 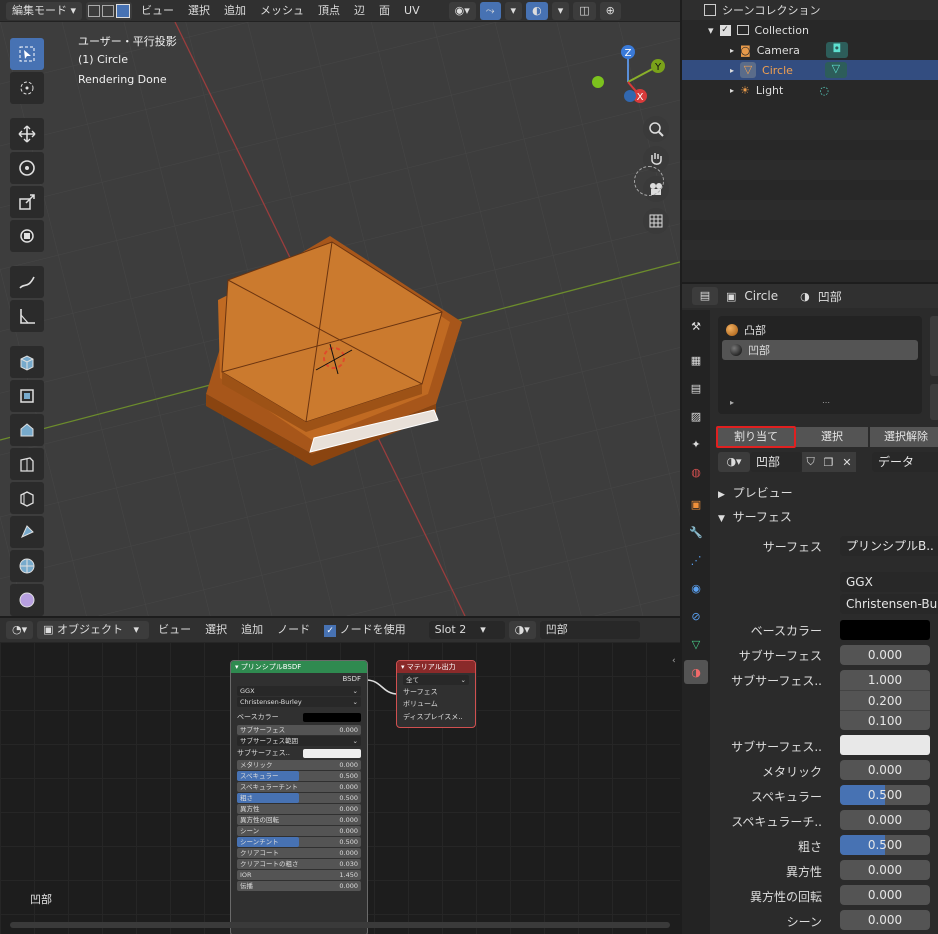 I want to click on menu-mesh: メッシュ, so click(x=282, y=11).